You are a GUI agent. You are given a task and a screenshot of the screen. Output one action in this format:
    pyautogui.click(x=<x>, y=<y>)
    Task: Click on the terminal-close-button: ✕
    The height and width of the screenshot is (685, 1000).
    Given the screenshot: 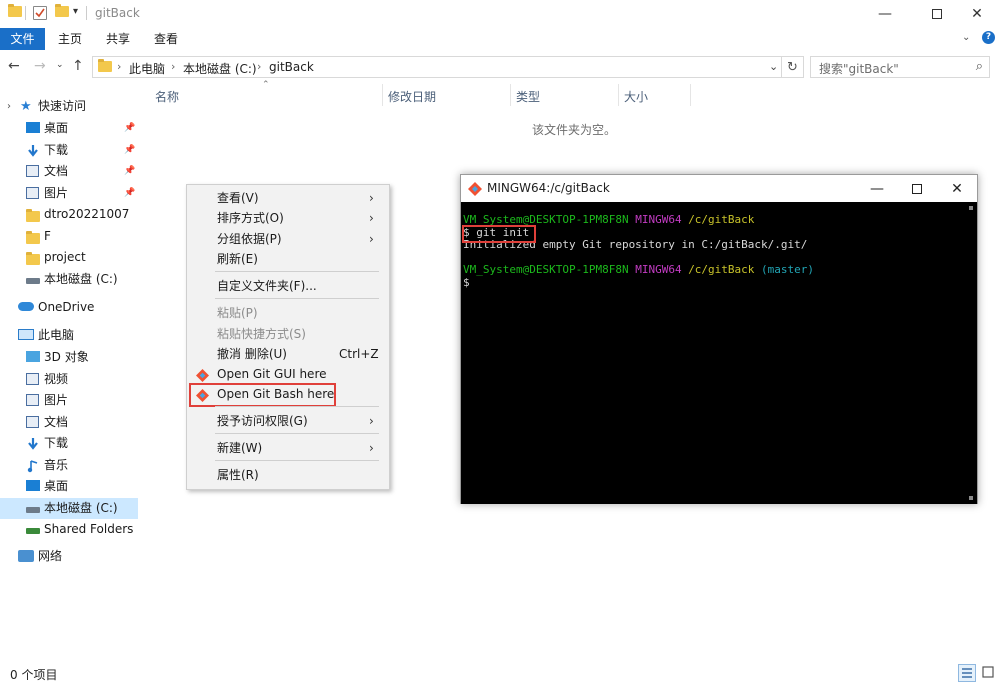 What is the action you would take?
    pyautogui.click(x=957, y=188)
    